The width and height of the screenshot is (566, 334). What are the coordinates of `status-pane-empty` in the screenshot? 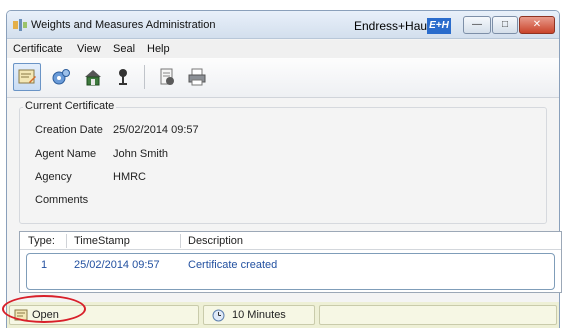 It's located at (438, 315).